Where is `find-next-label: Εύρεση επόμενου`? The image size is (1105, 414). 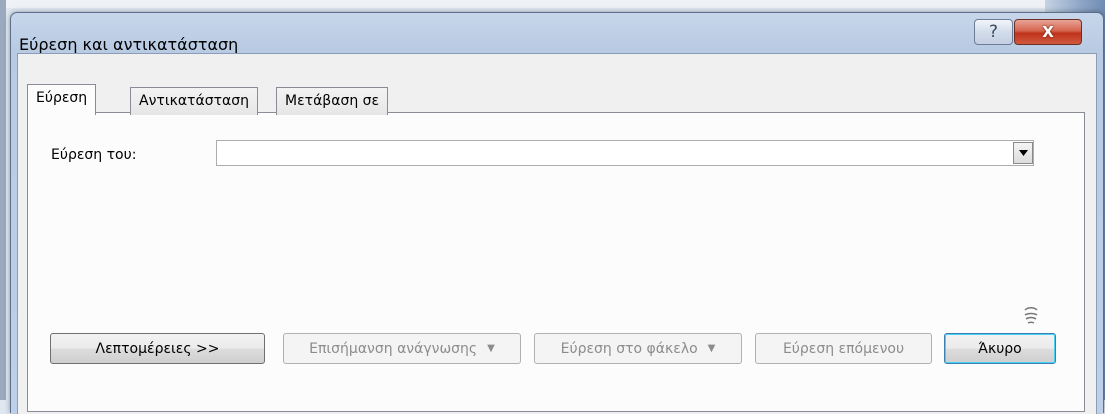 find-next-label: Εύρεση επόμενου is located at coordinates (843, 348).